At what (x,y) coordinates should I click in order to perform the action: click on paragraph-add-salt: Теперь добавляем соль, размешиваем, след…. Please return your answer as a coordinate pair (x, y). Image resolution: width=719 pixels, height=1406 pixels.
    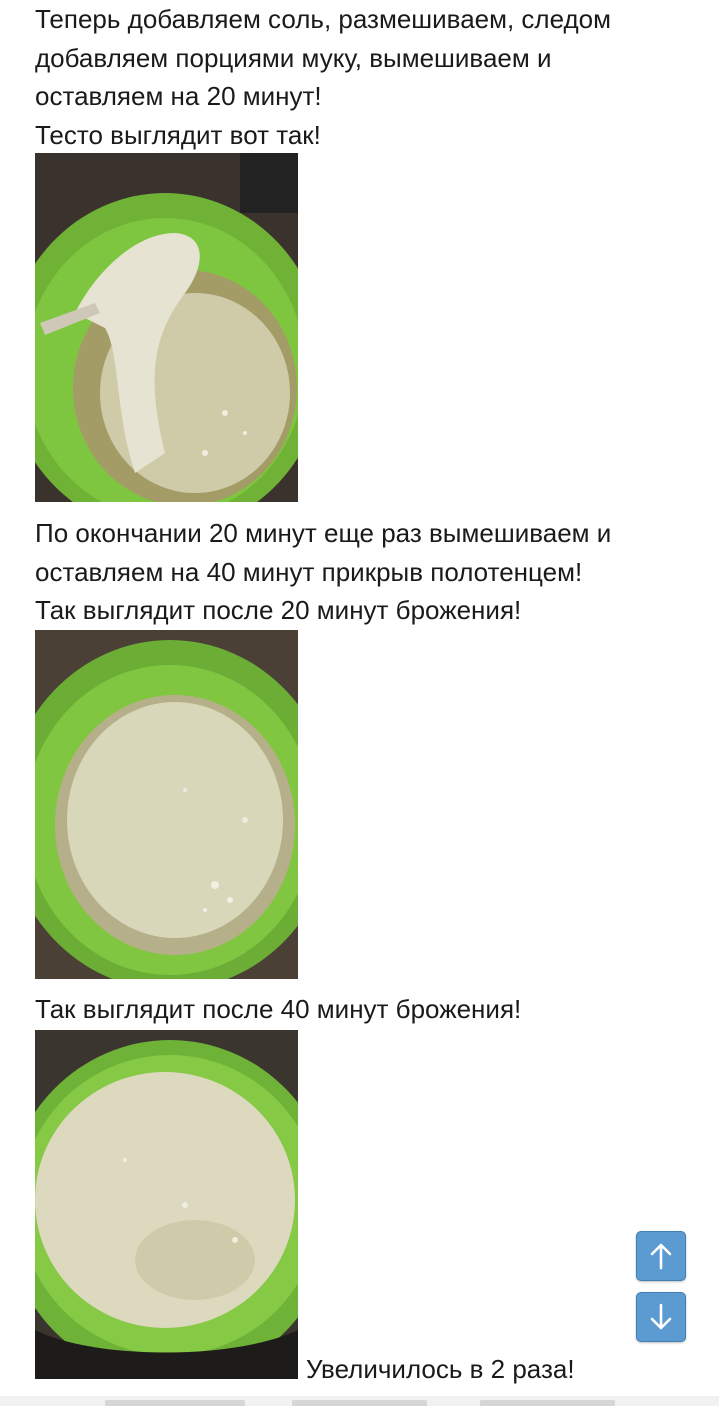
    Looking at the image, I should click on (365, 77).